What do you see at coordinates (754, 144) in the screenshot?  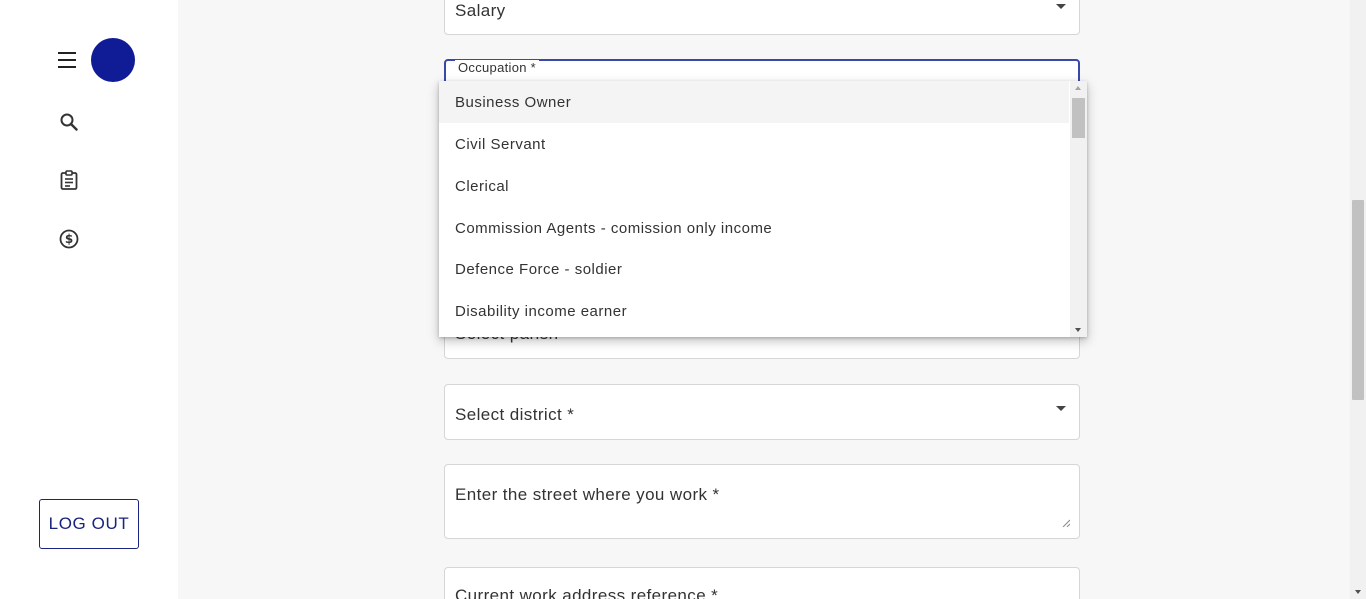 I see `dropdown-option: Civil Servant` at bounding box center [754, 144].